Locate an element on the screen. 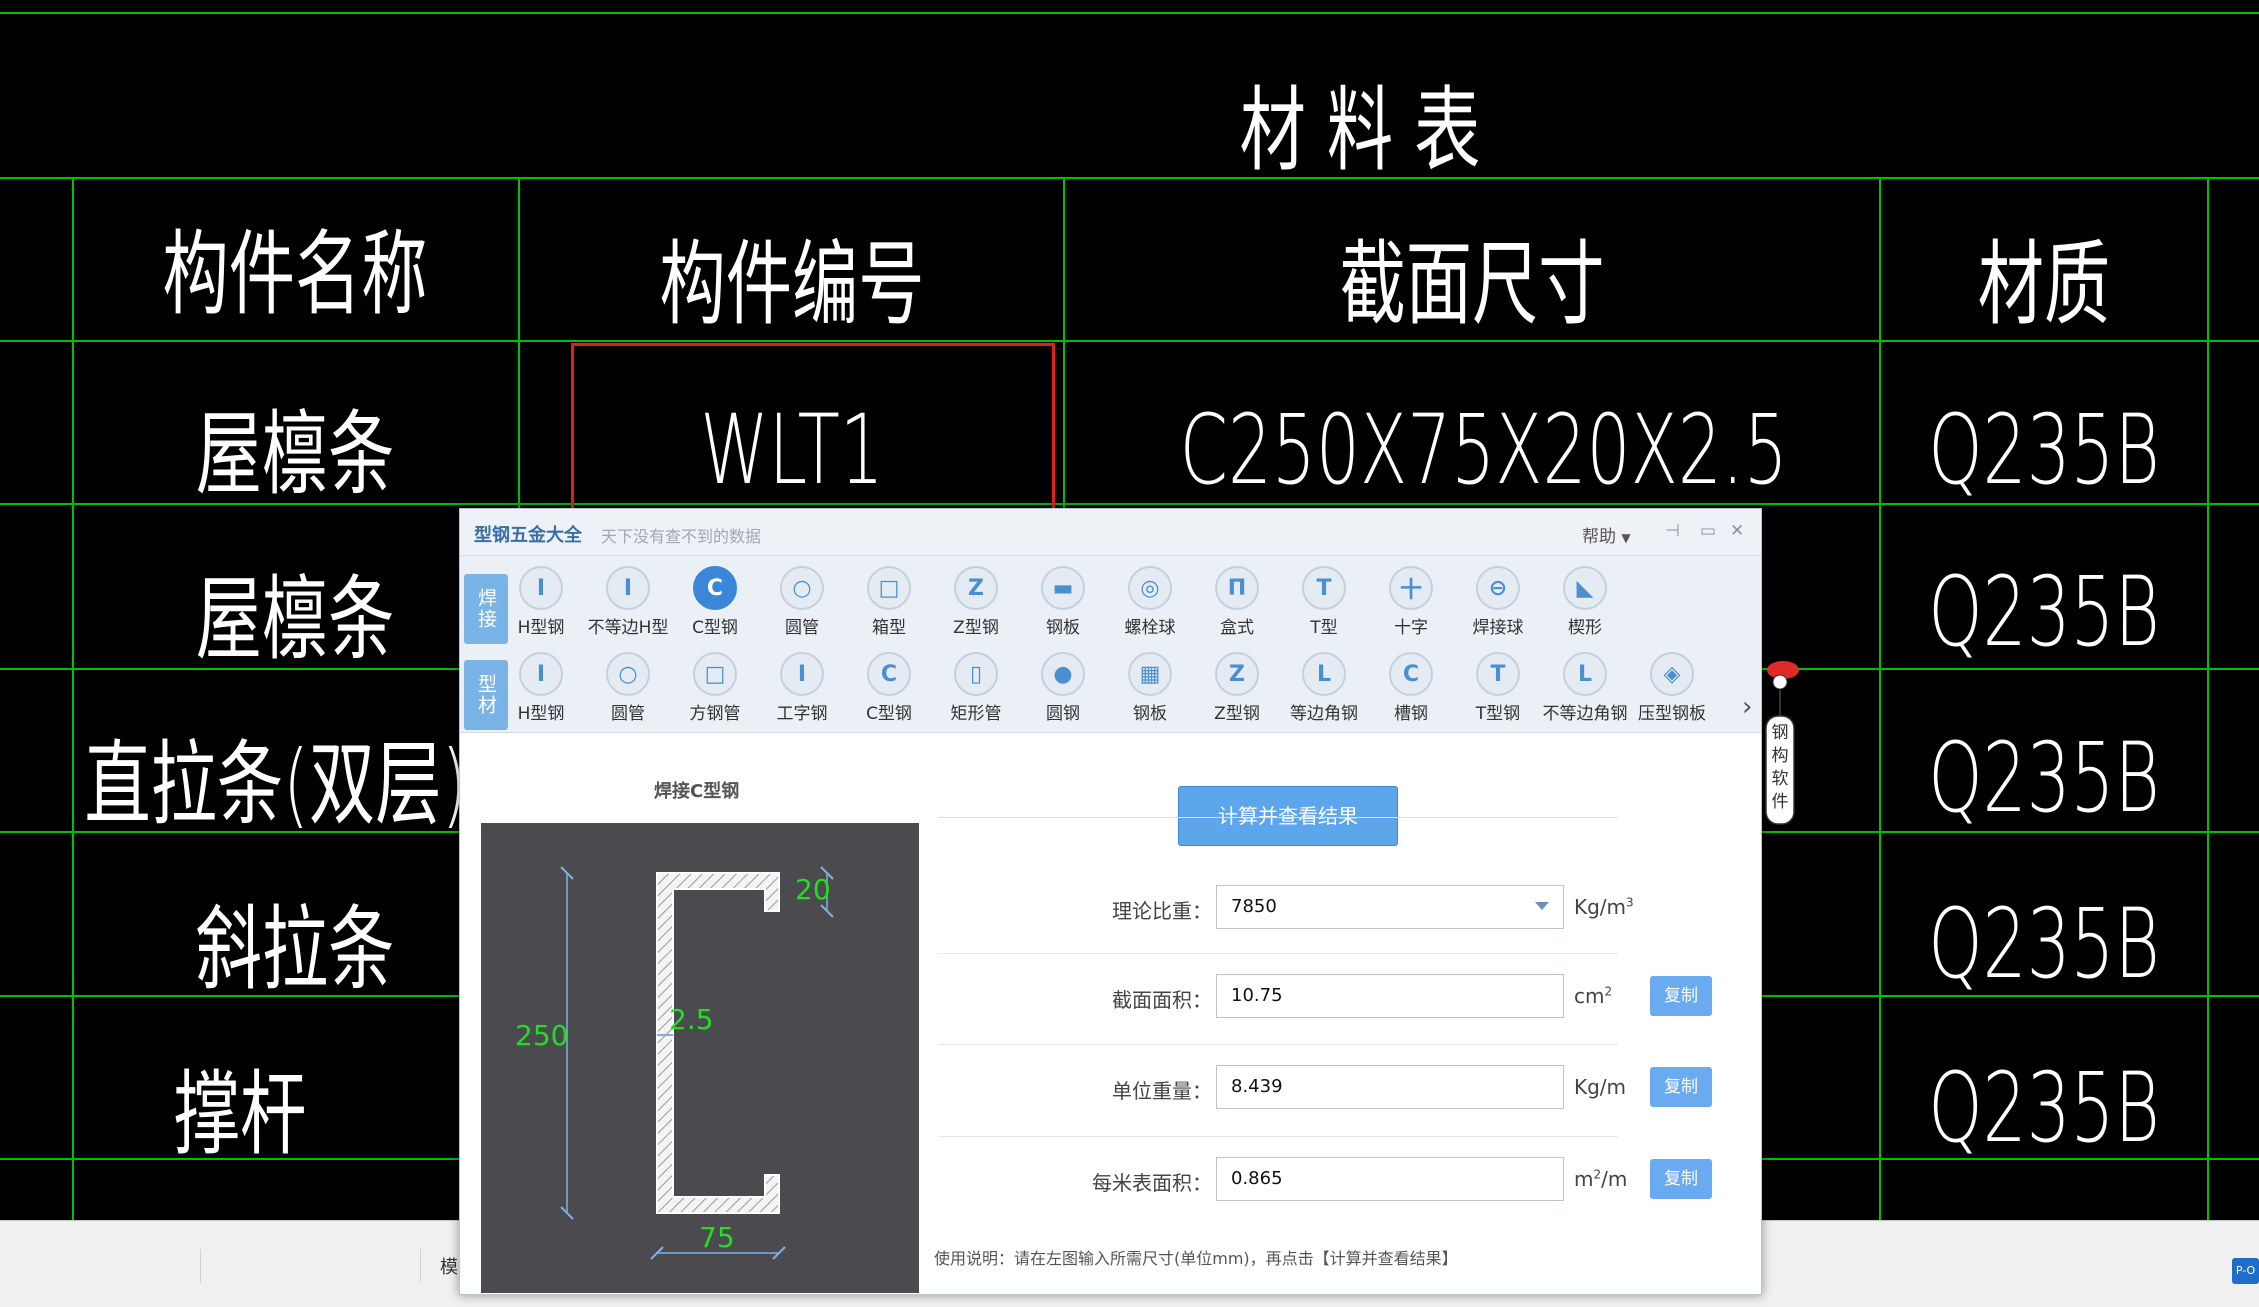  profile-item-7: ▦ 钢板 is located at coordinates (1150, 688).